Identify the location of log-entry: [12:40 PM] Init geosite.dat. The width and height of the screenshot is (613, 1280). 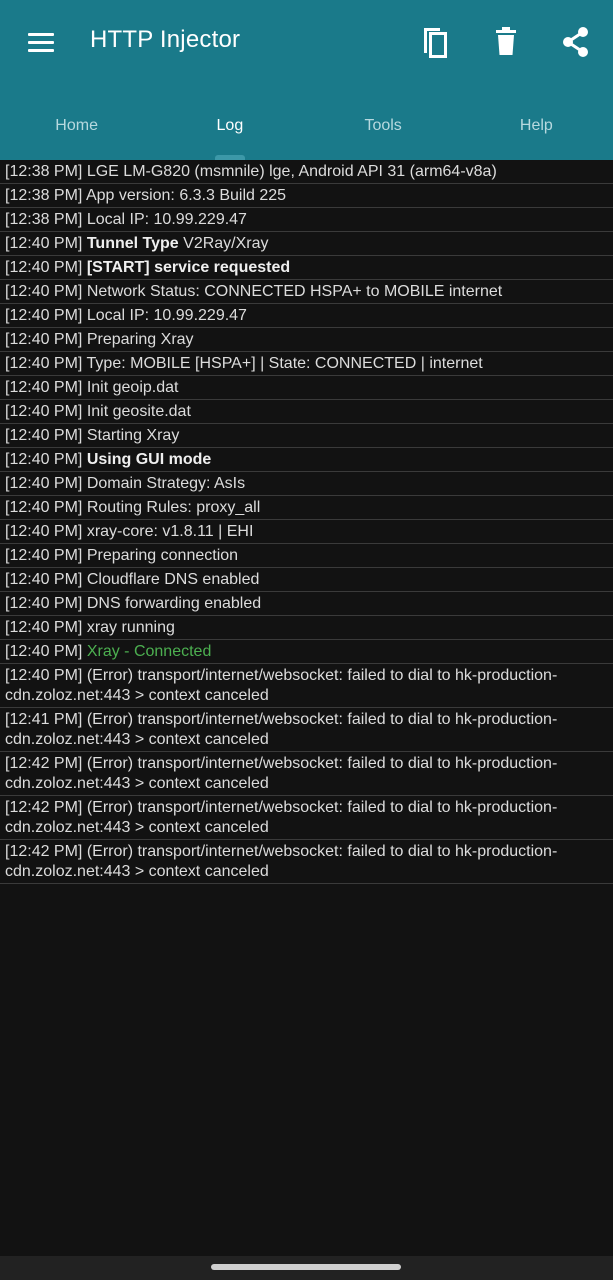
(306, 412).